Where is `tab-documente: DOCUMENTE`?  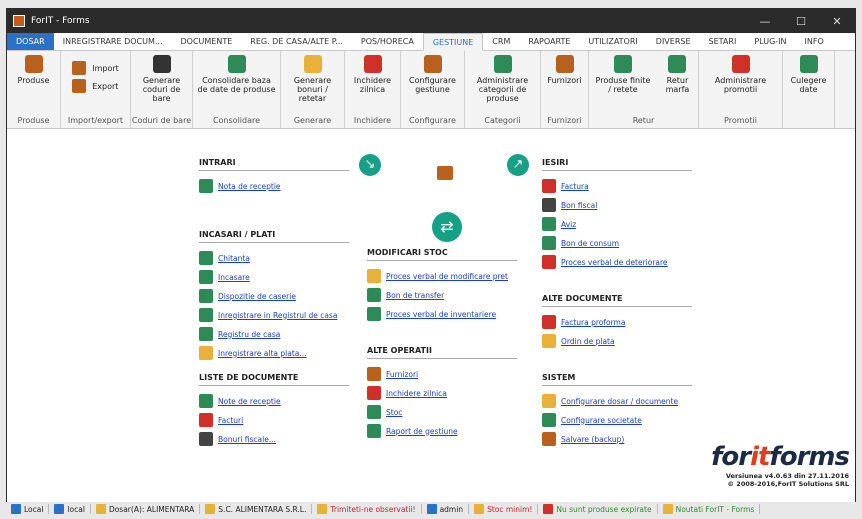
tab-documente: DOCUMENTE is located at coordinates (207, 41).